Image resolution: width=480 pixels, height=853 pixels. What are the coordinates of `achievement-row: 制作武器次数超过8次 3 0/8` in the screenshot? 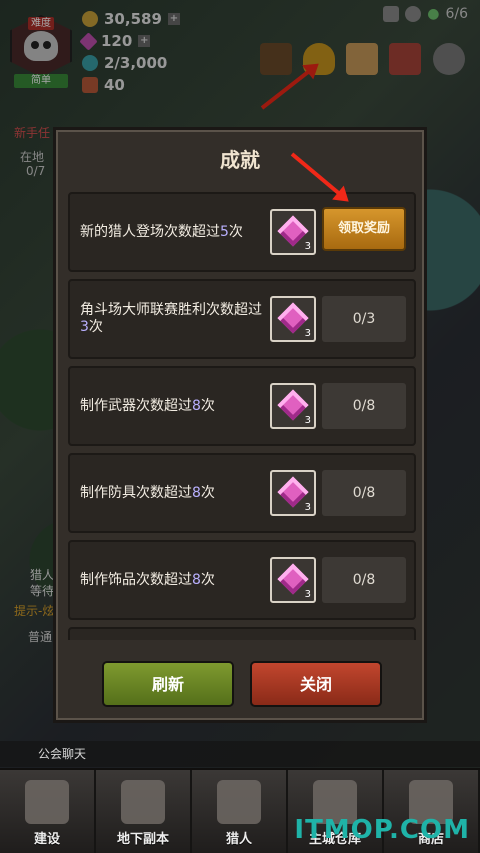 It's located at (242, 406).